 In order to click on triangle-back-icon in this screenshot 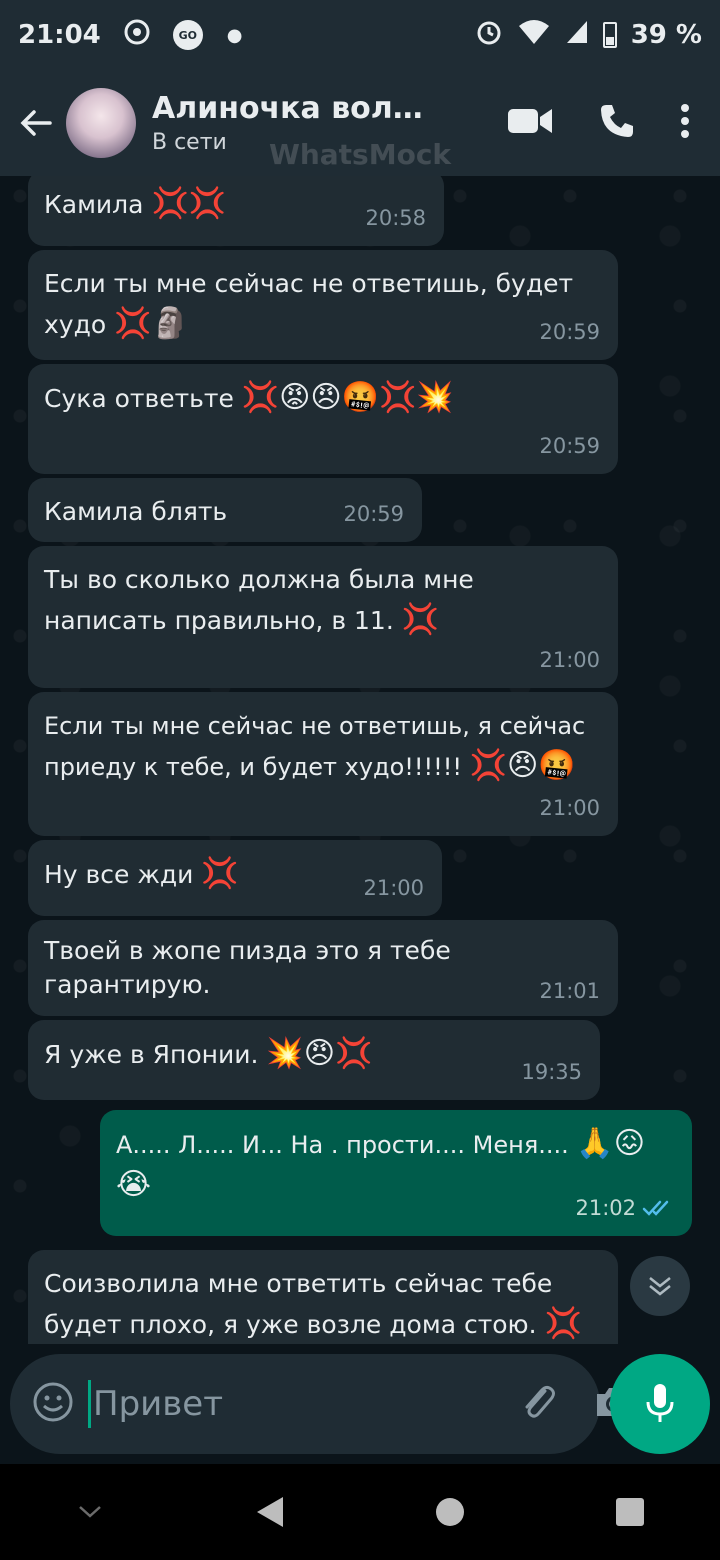, I will do `click(270, 1512)`.